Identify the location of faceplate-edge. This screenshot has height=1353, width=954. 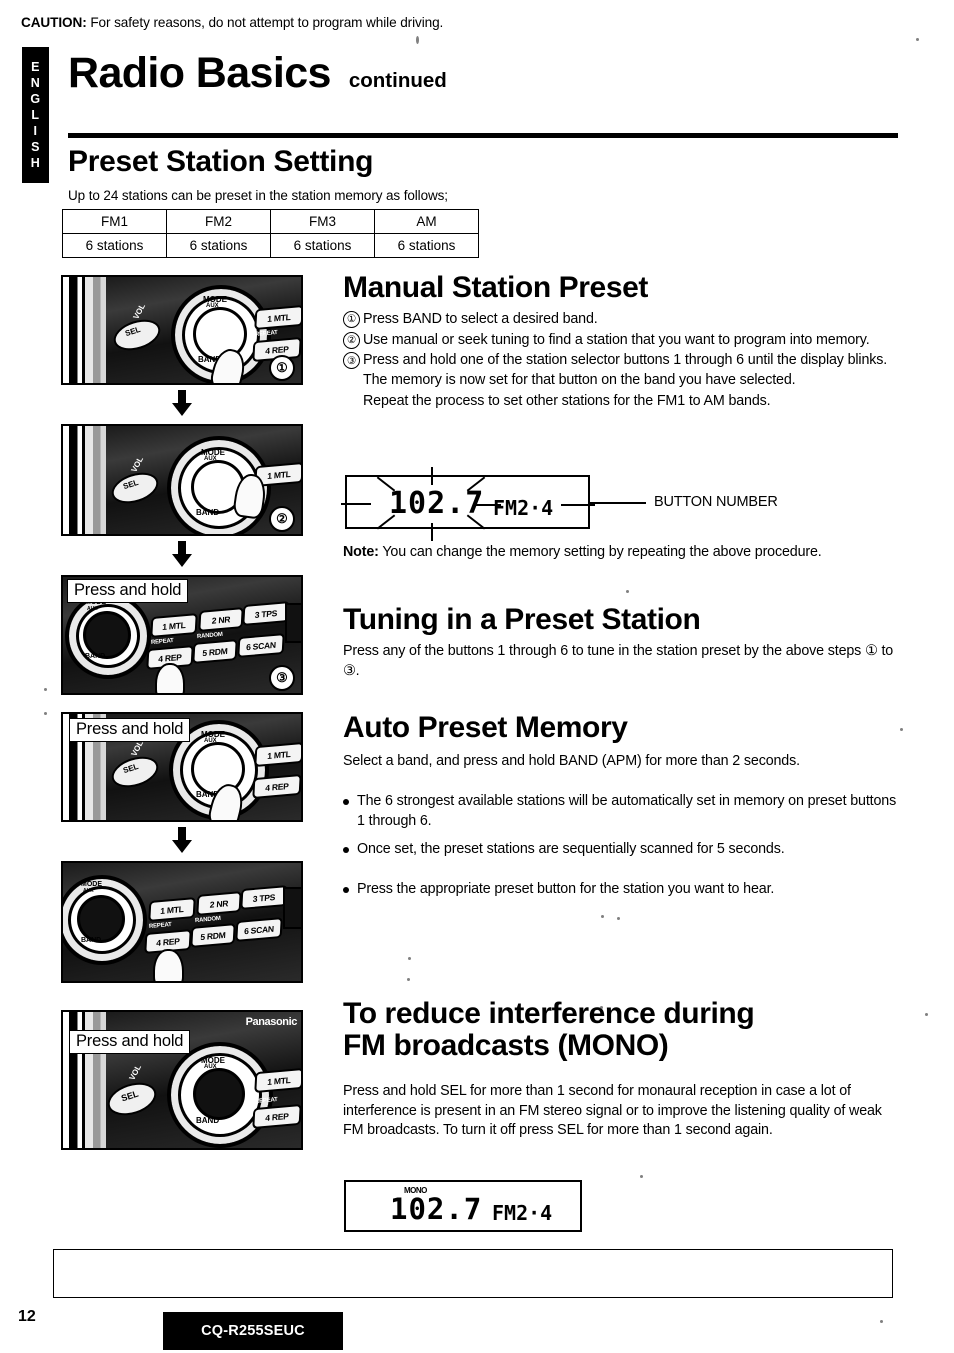
(87, 480).